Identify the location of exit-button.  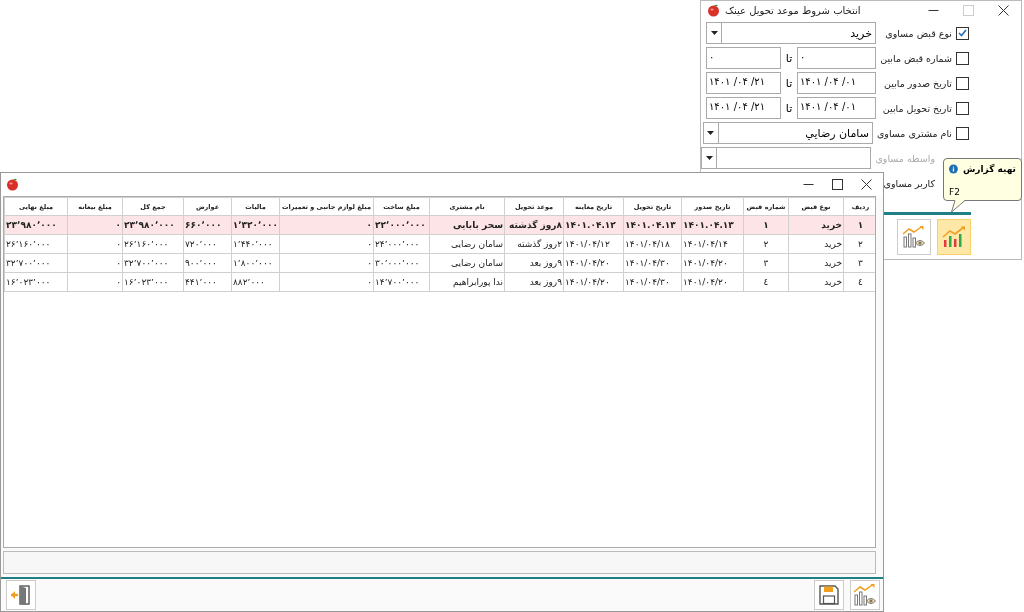
(21, 595).